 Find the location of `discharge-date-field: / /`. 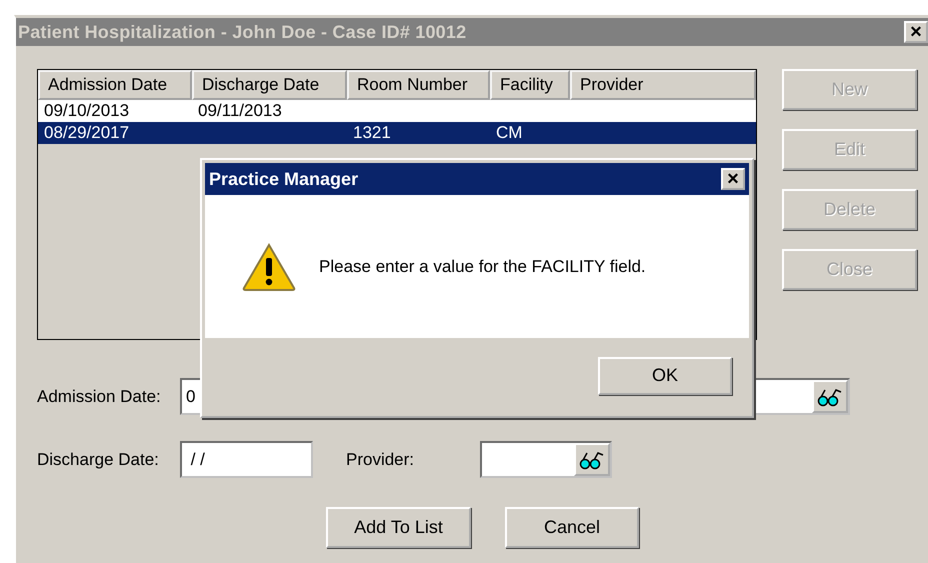

discharge-date-field: / / is located at coordinates (246, 459).